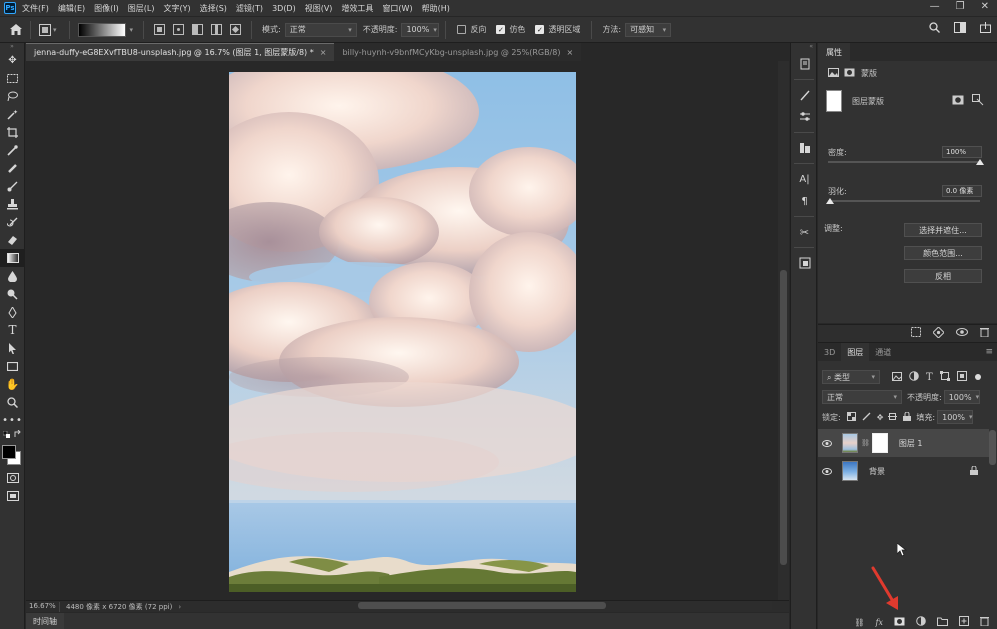 The height and width of the screenshot is (629, 997). I want to click on minimize-button: —, so click(935, 6).